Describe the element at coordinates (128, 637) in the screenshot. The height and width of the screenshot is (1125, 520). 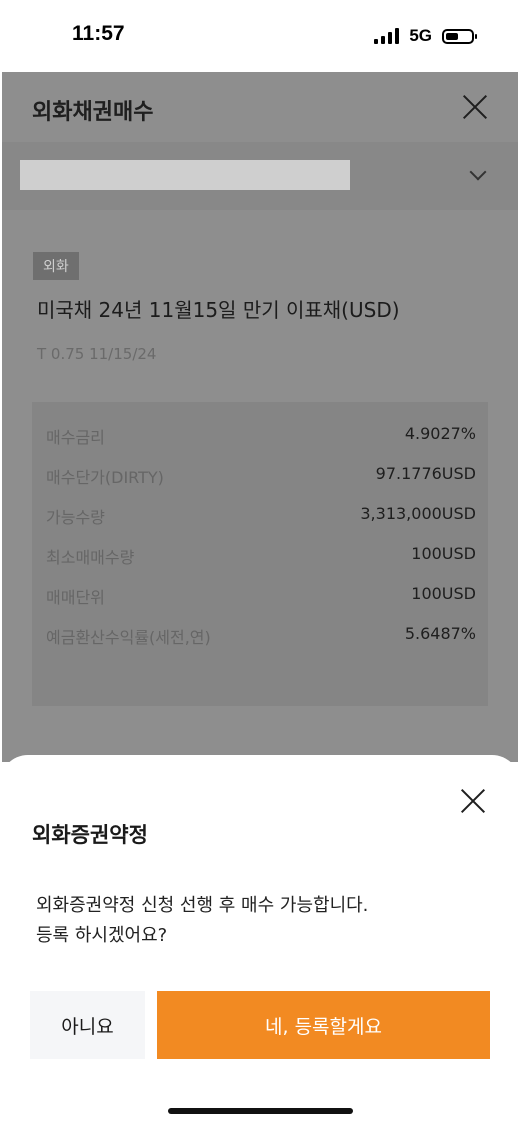
I see `info-label: 예금환산수익률(세전,연)` at that location.